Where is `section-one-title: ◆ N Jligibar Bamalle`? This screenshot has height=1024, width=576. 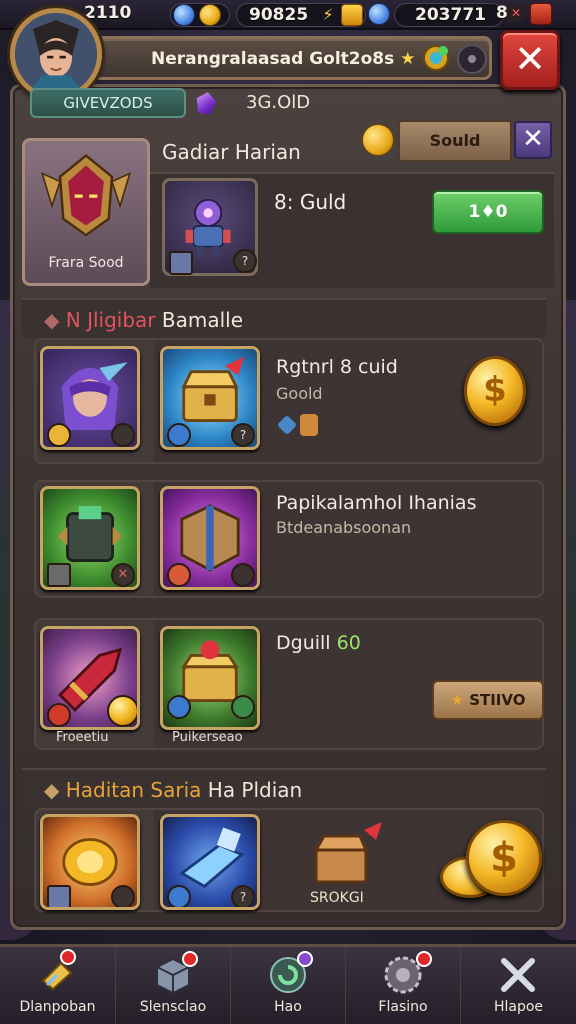 section-one-title: ◆ N Jligibar Bamalle is located at coordinates (144, 320).